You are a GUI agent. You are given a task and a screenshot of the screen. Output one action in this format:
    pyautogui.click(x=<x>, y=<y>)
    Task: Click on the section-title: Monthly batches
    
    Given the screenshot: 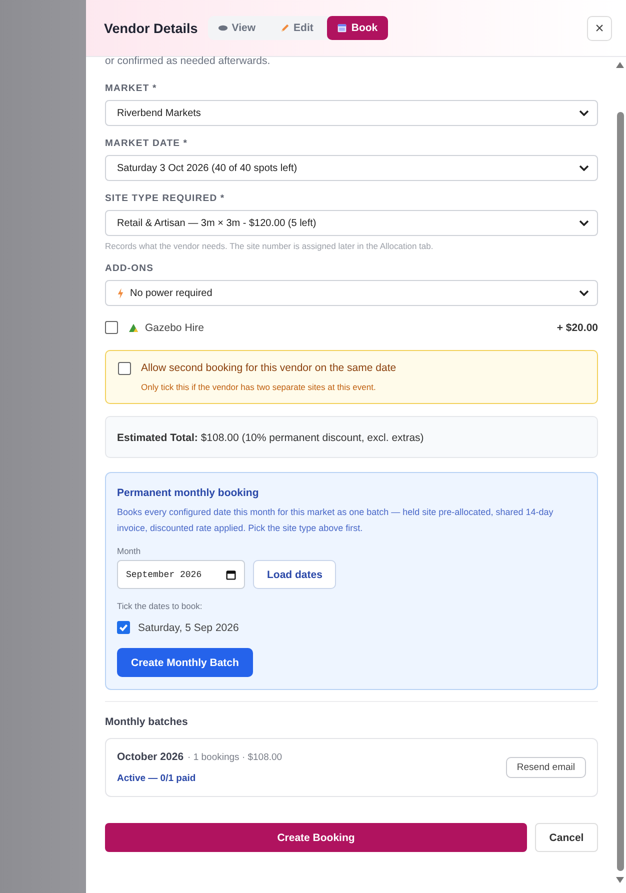 What is the action you would take?
    pyautogui.click(x=147, y=722)
    